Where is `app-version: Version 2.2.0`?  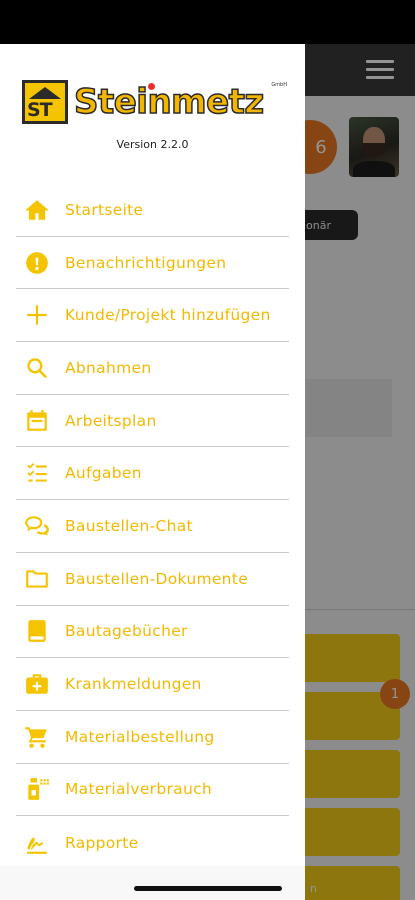
app-version: Version 2.2.0 is located at coordinates (152, 144).